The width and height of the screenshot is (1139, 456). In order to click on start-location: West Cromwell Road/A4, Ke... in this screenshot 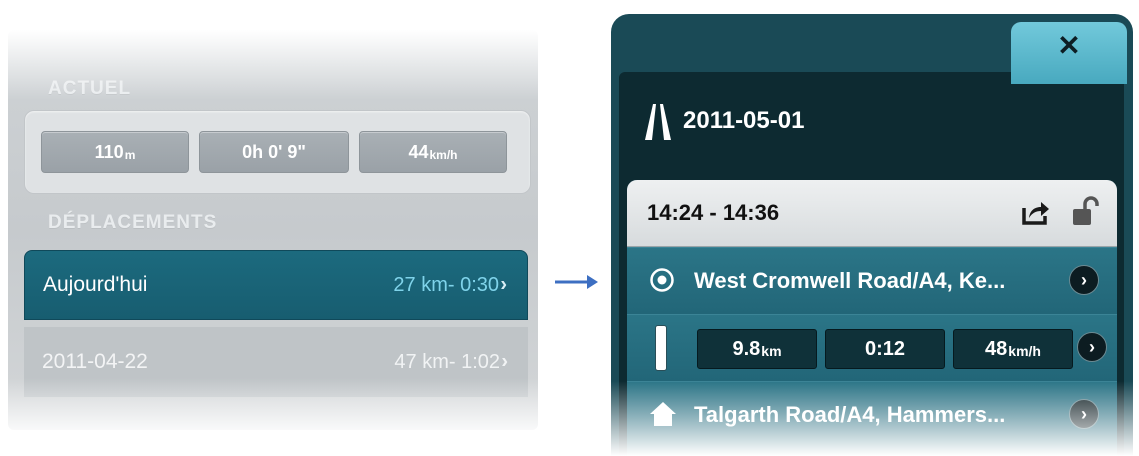, I will do `click(850, 280)`.